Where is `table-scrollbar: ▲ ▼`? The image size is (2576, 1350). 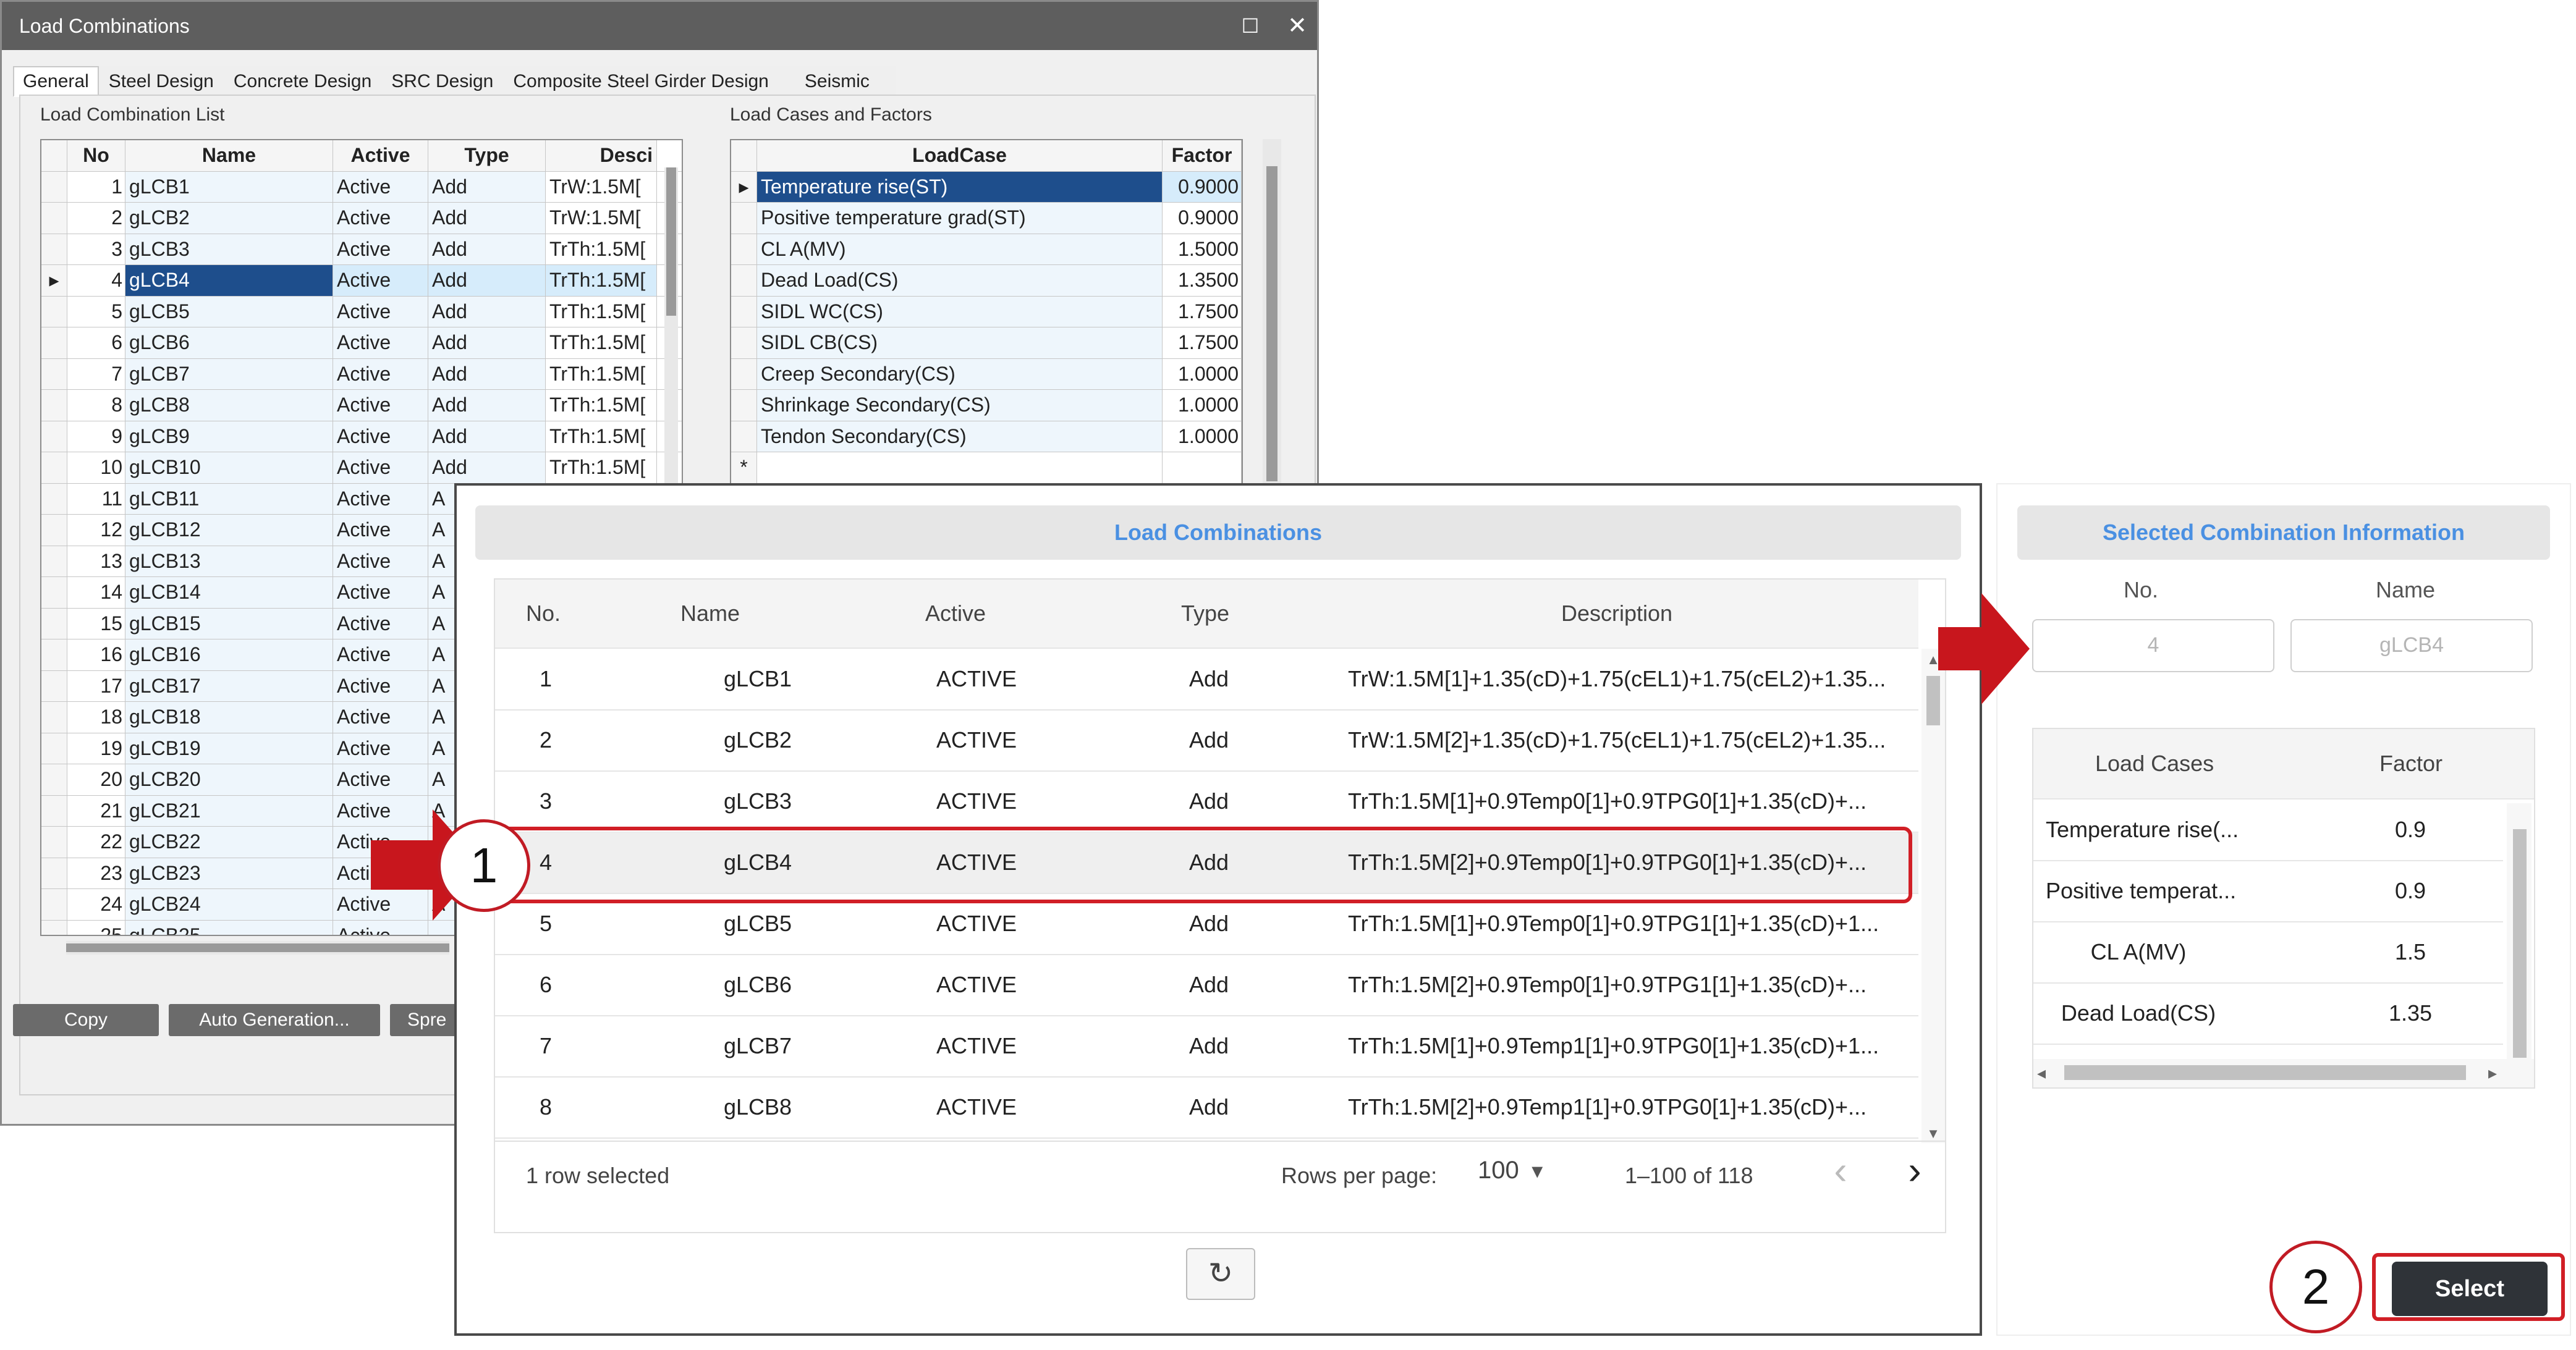
table-scrollbar: ▲ ▼ is located at coordinates (1933, 896).